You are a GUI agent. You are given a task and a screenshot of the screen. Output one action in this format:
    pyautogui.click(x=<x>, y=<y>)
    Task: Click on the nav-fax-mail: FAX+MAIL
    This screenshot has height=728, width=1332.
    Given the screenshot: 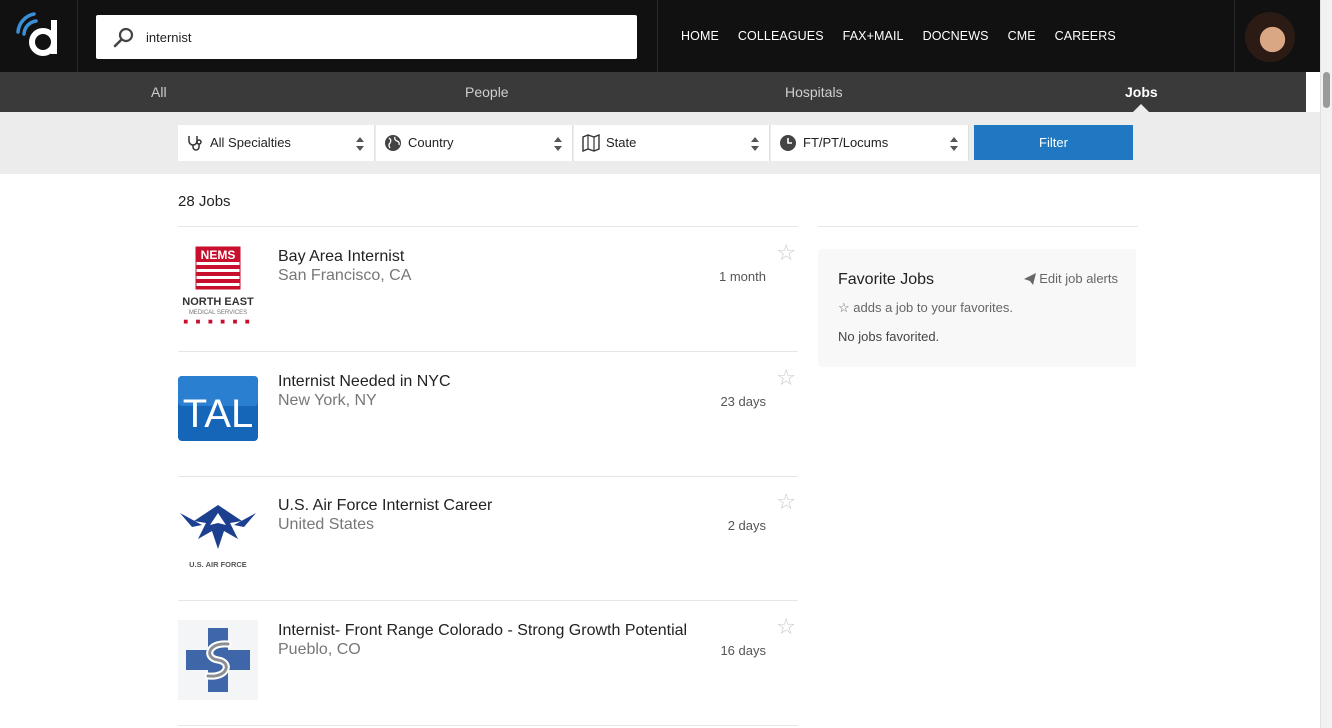 What is the action you would take?
    pyautogui.click(x=873, y=36)
    